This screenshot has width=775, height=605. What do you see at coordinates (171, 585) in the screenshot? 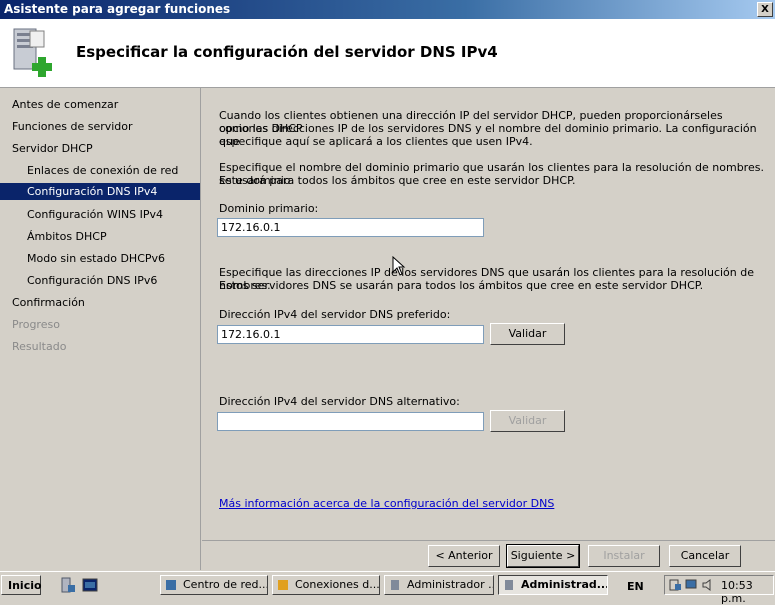
I see `network-center-icon` at bounding box center [171, 585].